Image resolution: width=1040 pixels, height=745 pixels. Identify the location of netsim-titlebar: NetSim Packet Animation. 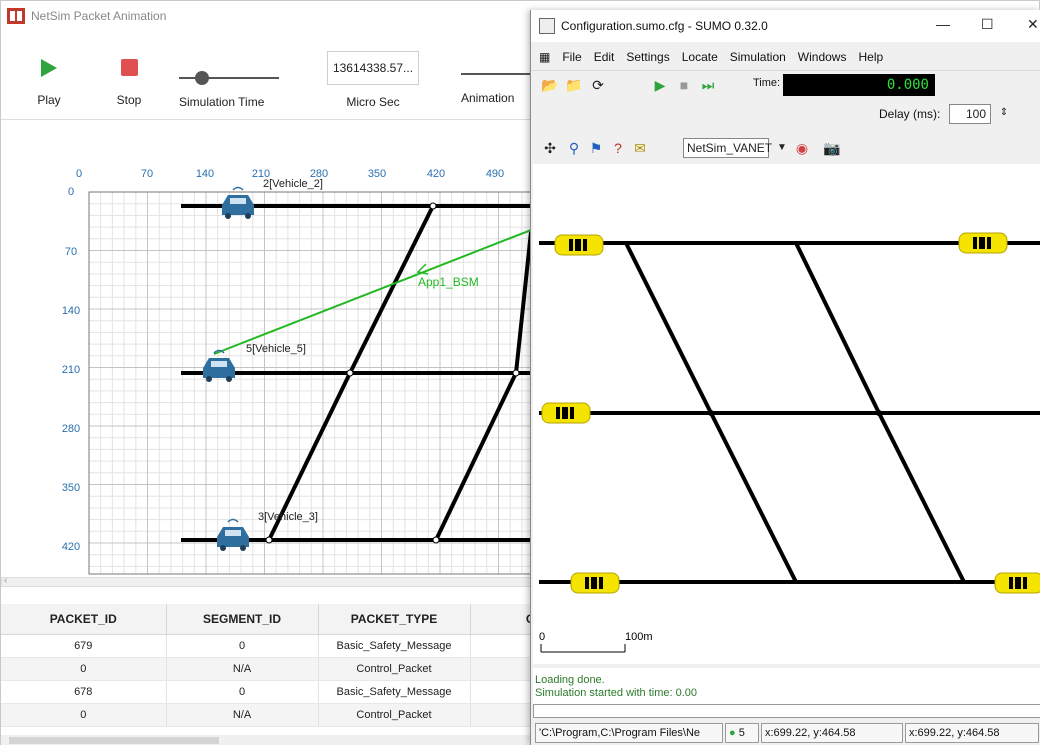
(266, 16).